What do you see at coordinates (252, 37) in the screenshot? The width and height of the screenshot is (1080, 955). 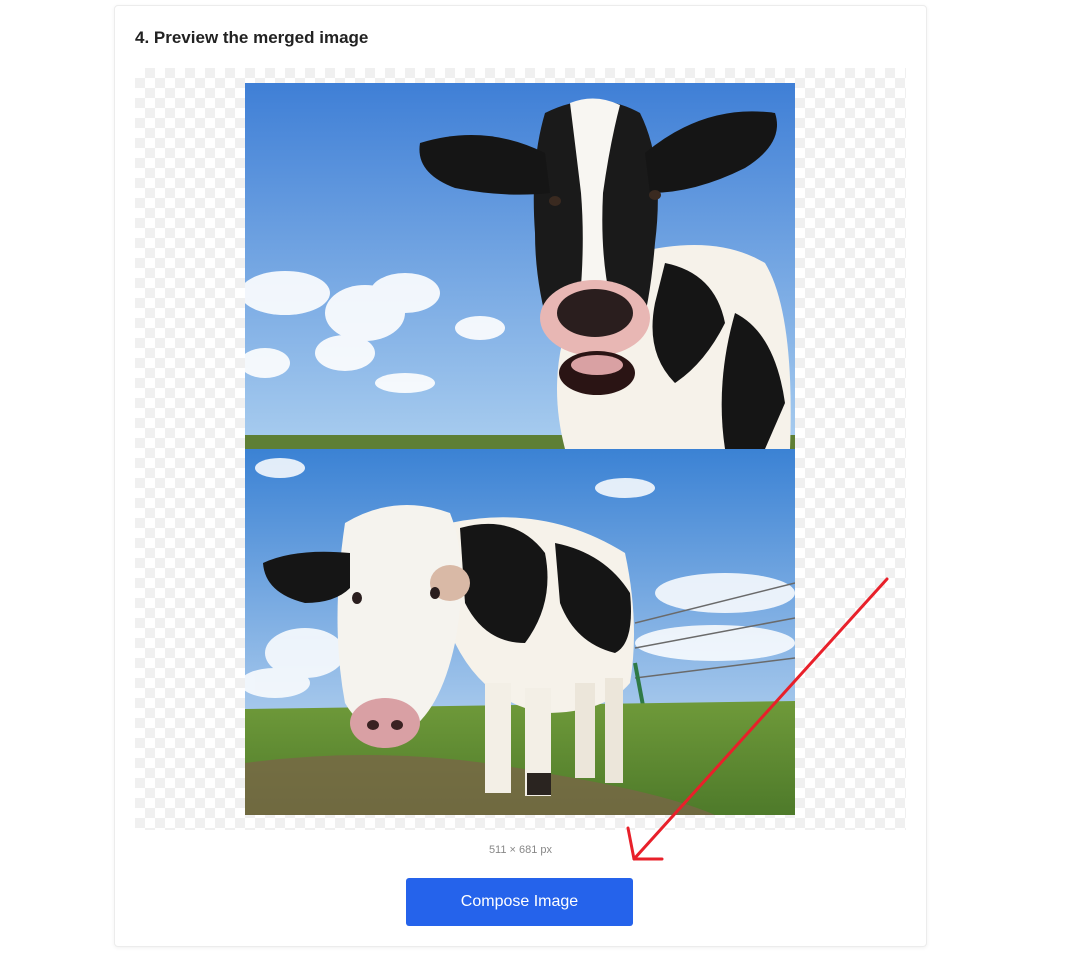 I see `section-title: 4. Preview the merged image` at bounding box center [252, 37].